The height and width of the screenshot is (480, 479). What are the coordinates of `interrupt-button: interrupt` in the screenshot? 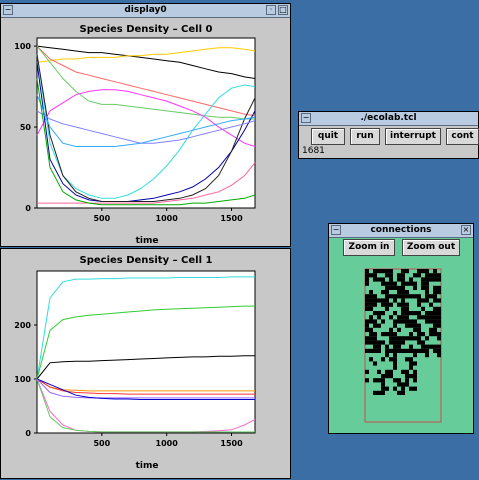 It's located at (413, 136).